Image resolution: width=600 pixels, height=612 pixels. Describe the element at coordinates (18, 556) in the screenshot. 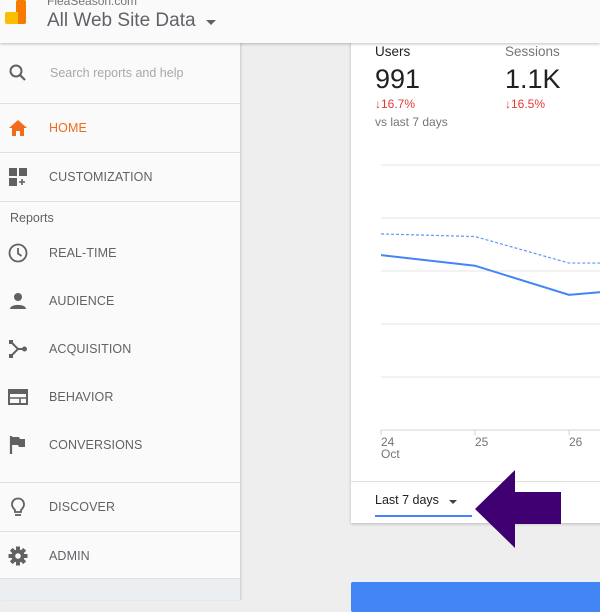

I see `gear-icon` at that location.